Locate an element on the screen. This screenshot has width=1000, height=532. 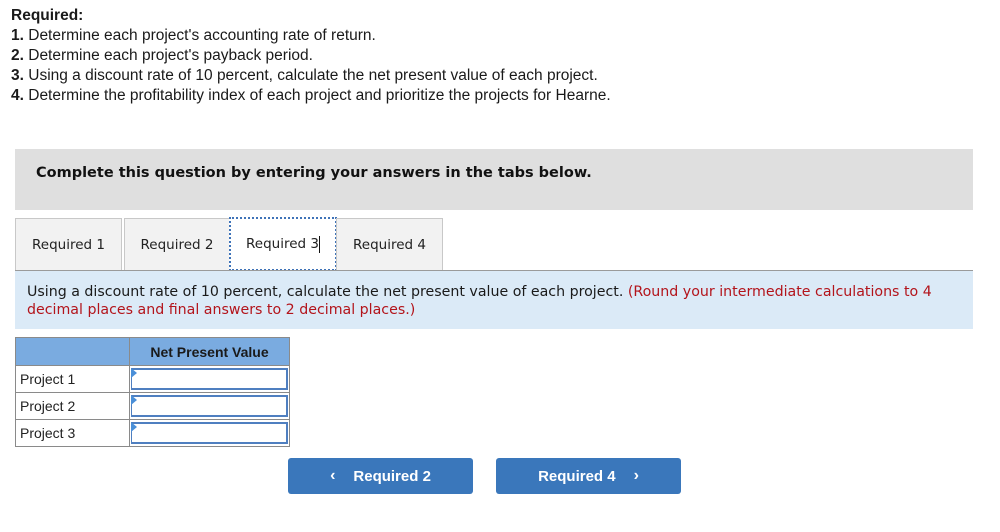
table-row: Project 3 is located at coordinates (152, 433).